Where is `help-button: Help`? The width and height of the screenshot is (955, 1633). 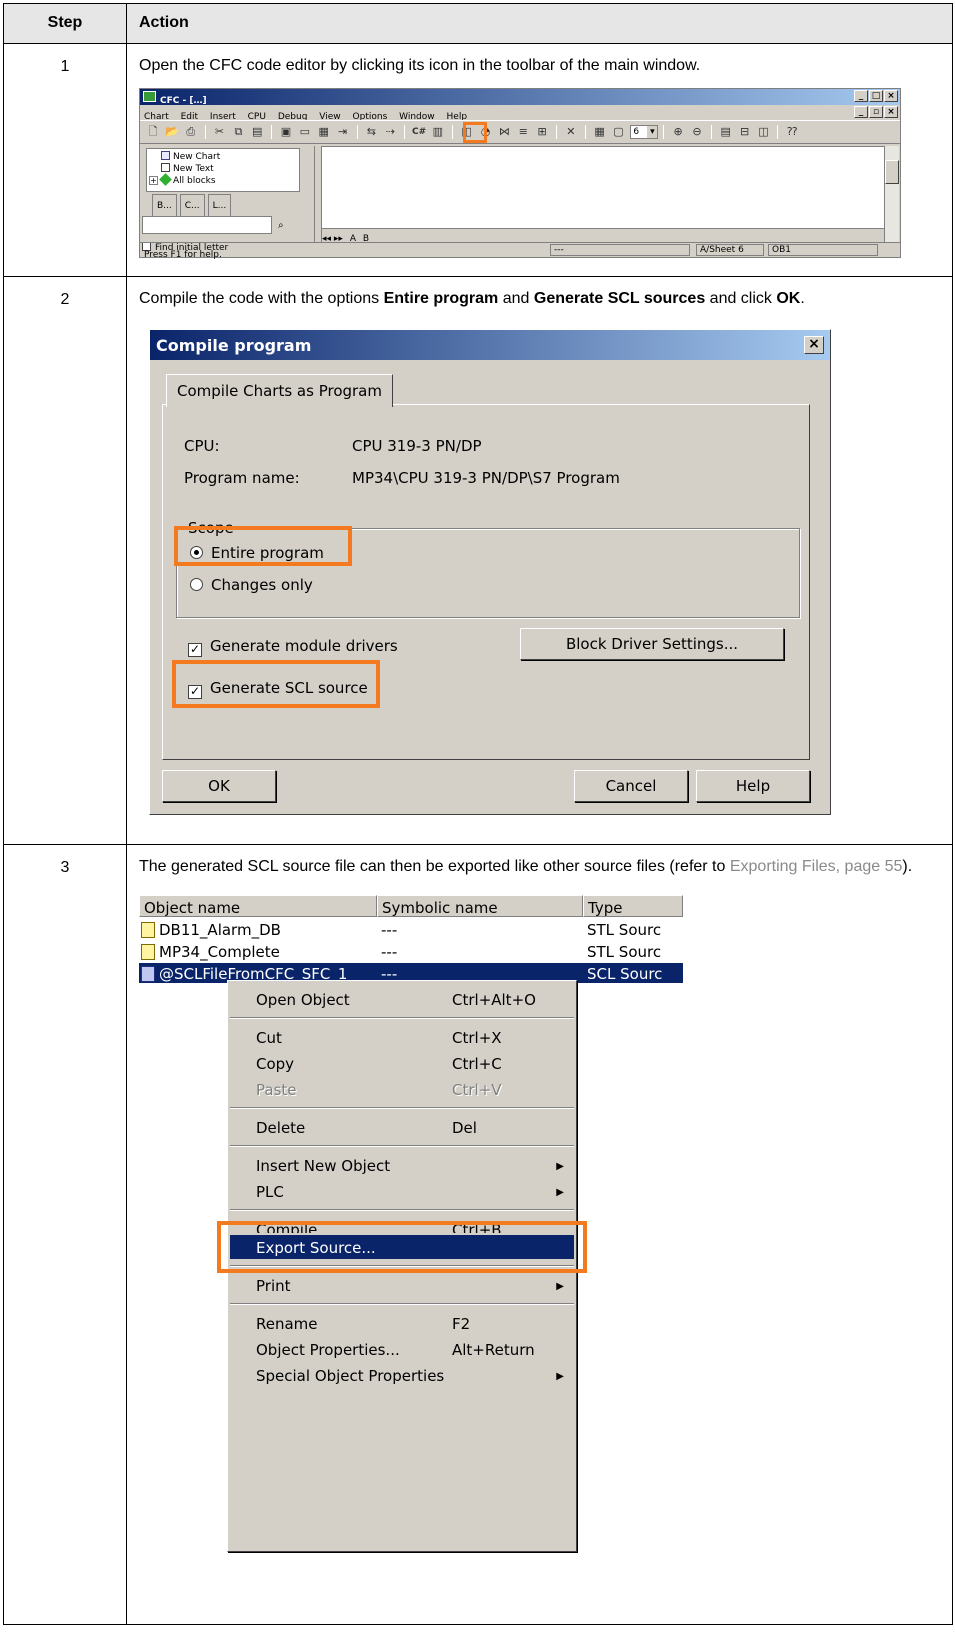
help-button: Help is located at coordinates (753, 786).